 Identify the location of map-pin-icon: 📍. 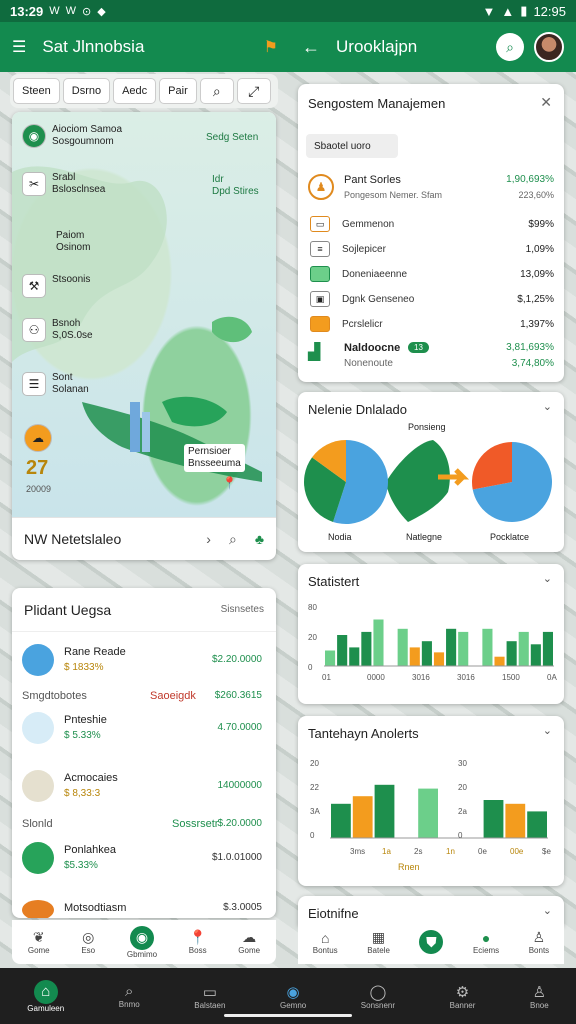
(229, 483).